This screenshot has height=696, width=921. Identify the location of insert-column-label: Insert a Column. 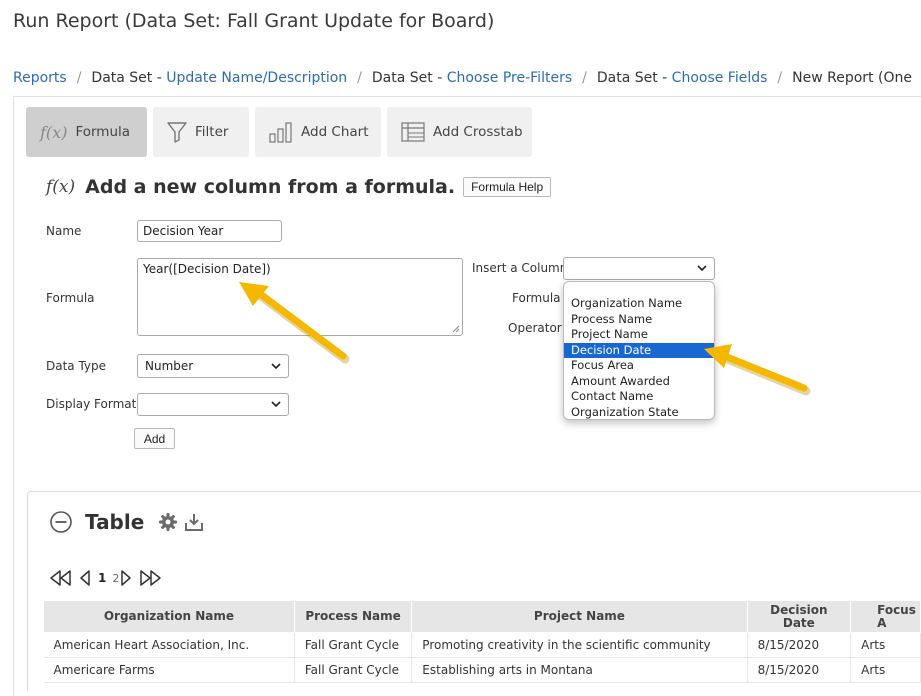
(520, 268).